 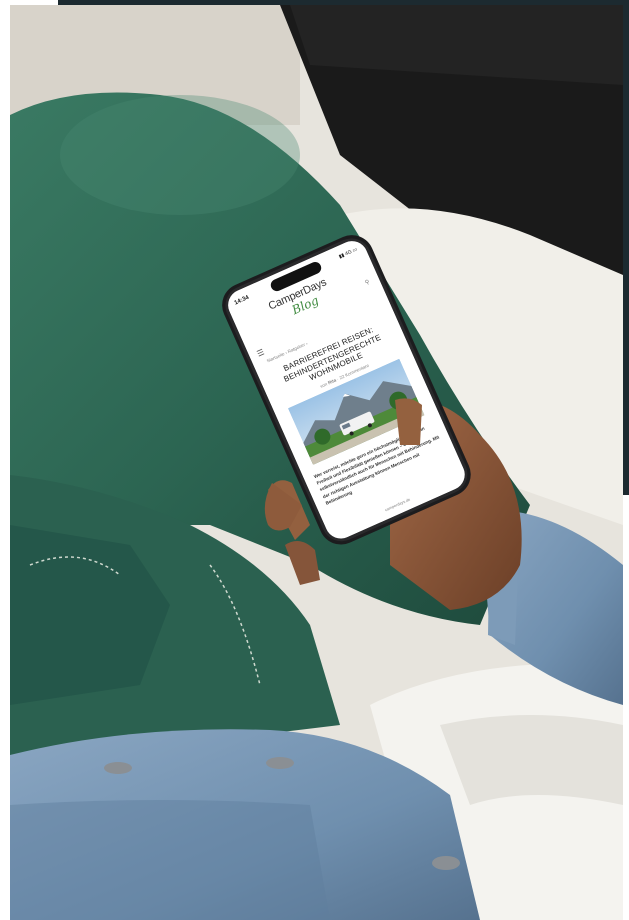 What do you see at coordinates (323, 385) in the screenshot?
I see `byline-prefix: von` at bounding box center [323, 385].